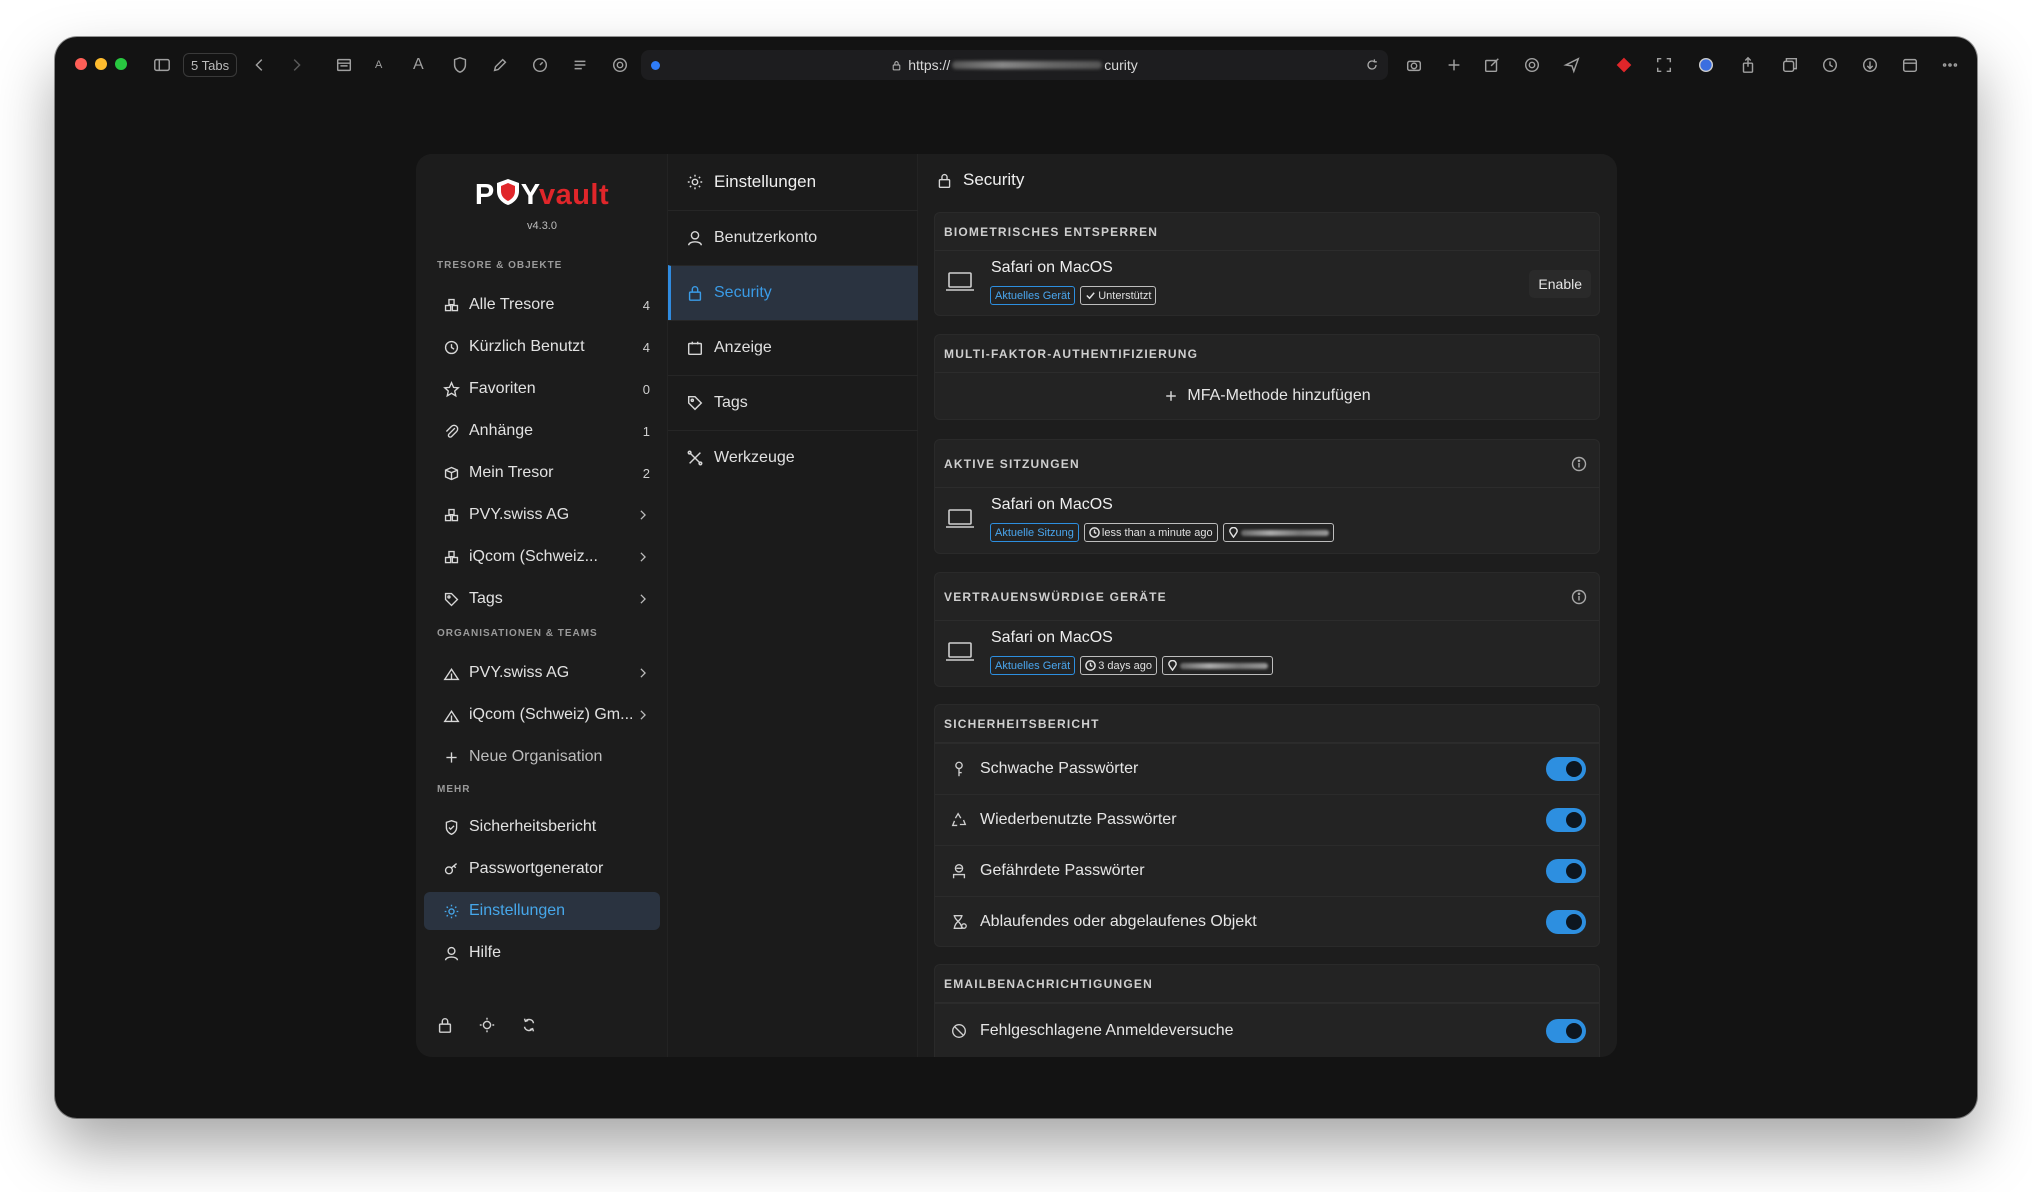  Describe the element at coordinates (486, 598) in the screenshot. I see `sidebar-item-label: Tags` at that location.